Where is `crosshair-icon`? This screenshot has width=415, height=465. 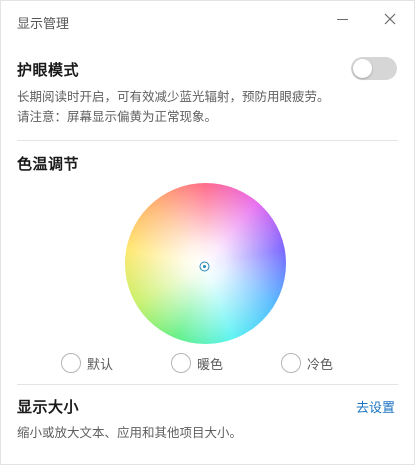
crosshair-icon is located at coordinates (204, 266).